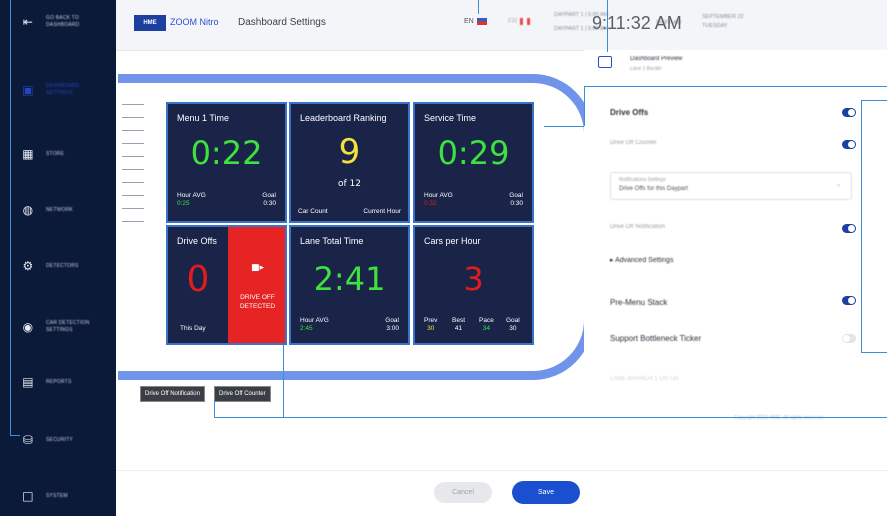 The image size is (887, 517). What do you see at coordinates (392, 328) in the screenshot?
I see `tile-goal-value: 3:00` at bounding box center [392, 328].